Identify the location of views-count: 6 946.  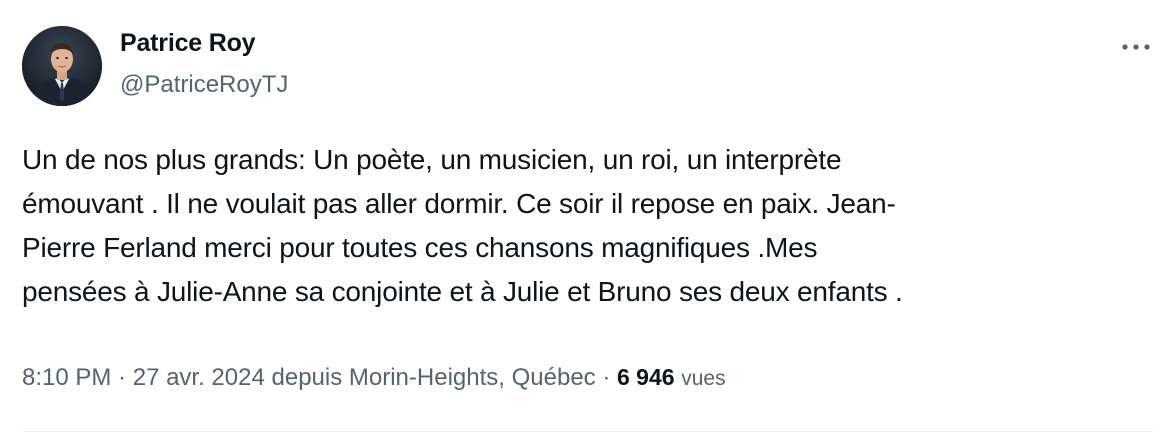
(646, 377).